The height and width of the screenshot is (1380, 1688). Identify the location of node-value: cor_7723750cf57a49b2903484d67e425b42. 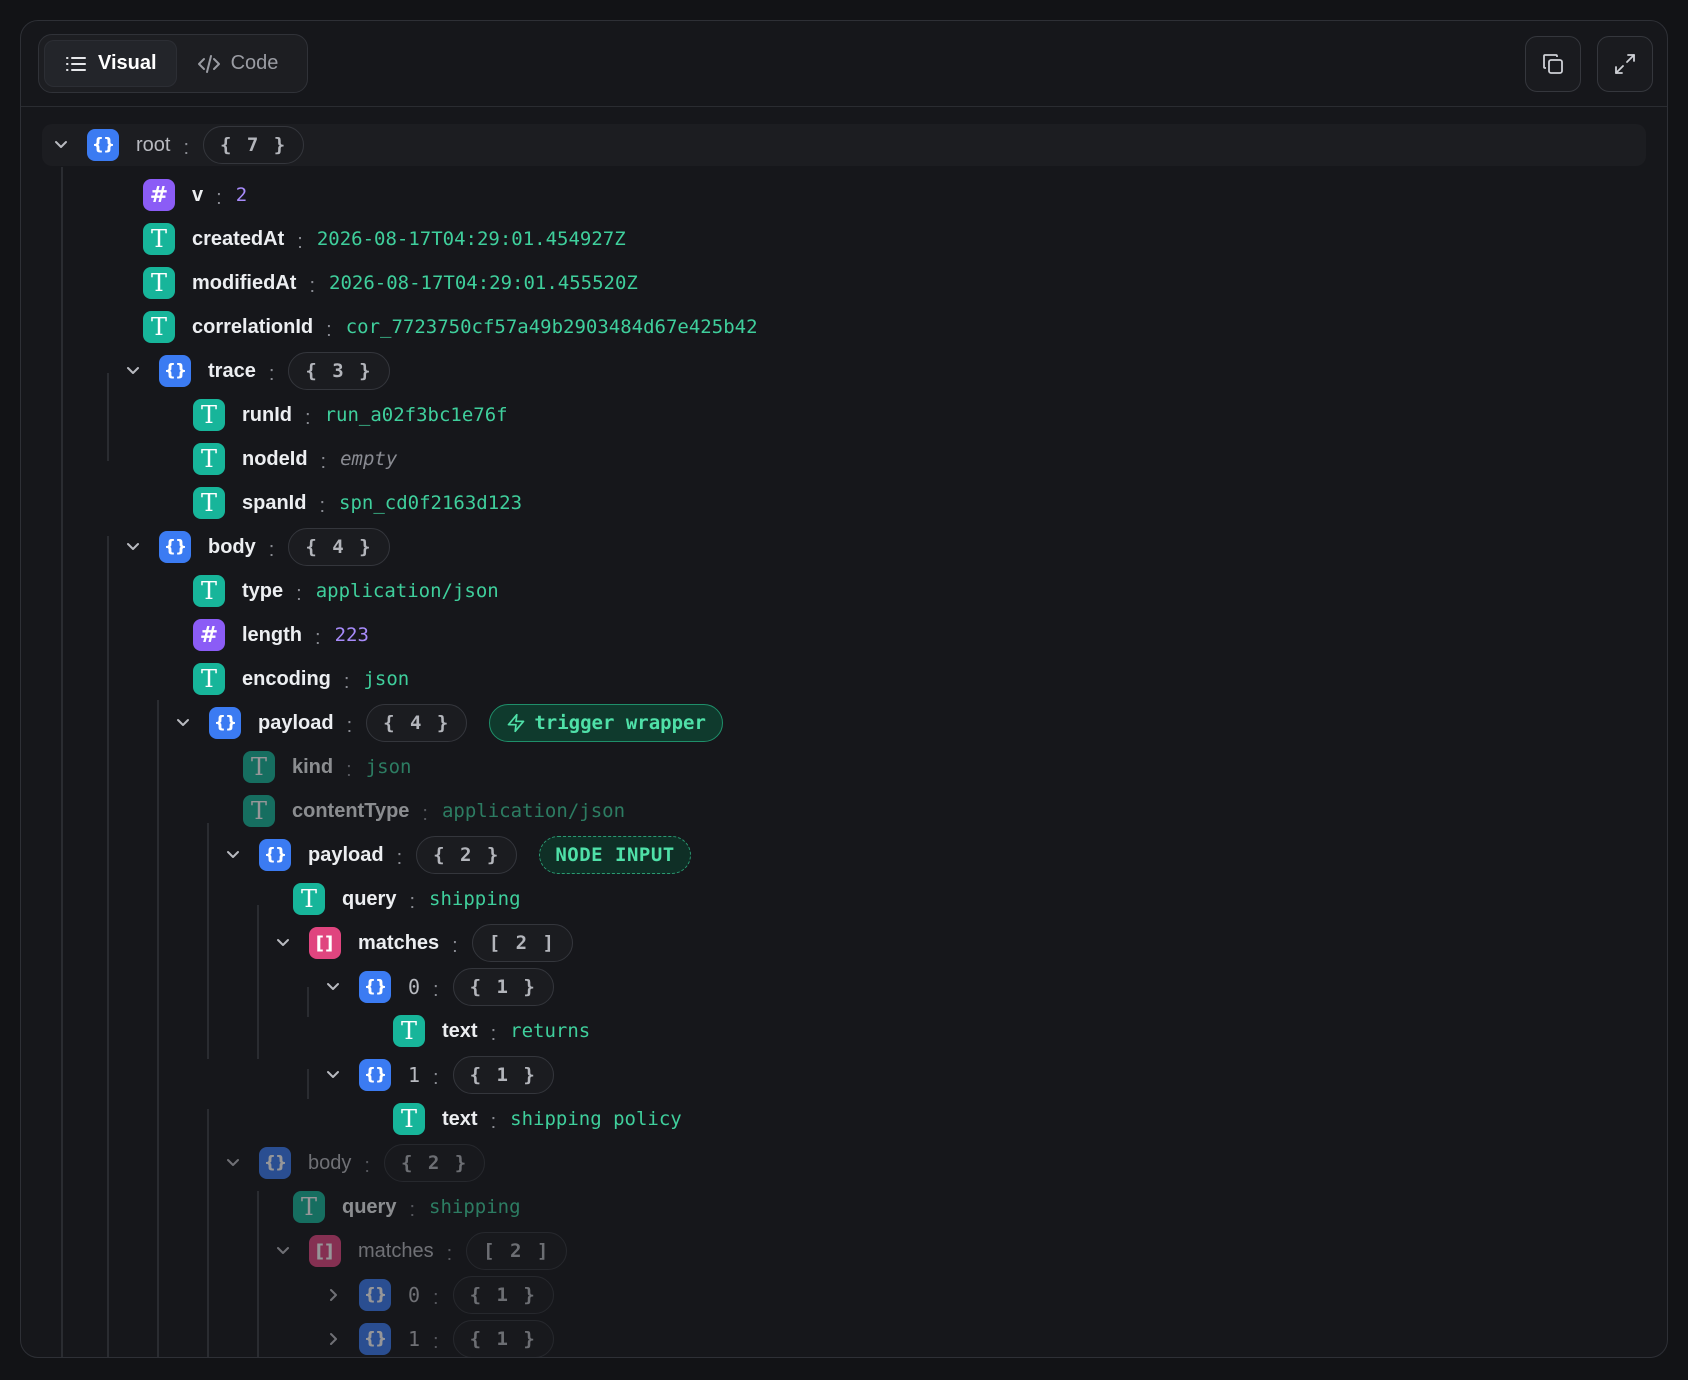
(552, 327).